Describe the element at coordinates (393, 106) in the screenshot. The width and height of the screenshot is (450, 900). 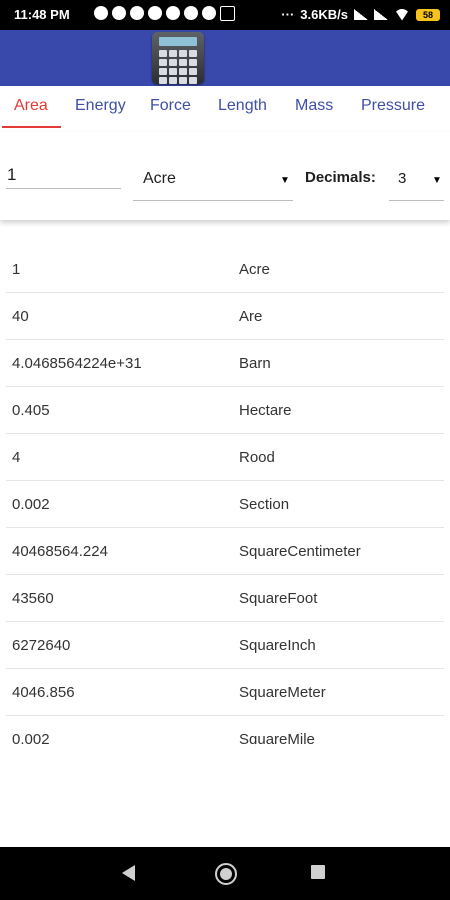
I see `tab-pressure: Pressure` at that location.